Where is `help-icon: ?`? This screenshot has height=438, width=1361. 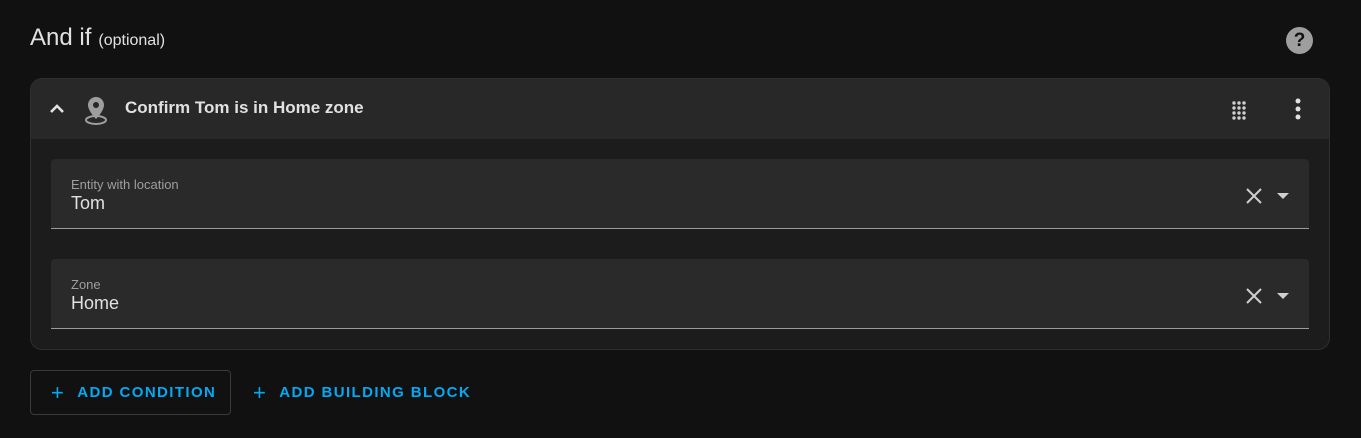
help-icon: ? is located at coordinates (1299, 40).